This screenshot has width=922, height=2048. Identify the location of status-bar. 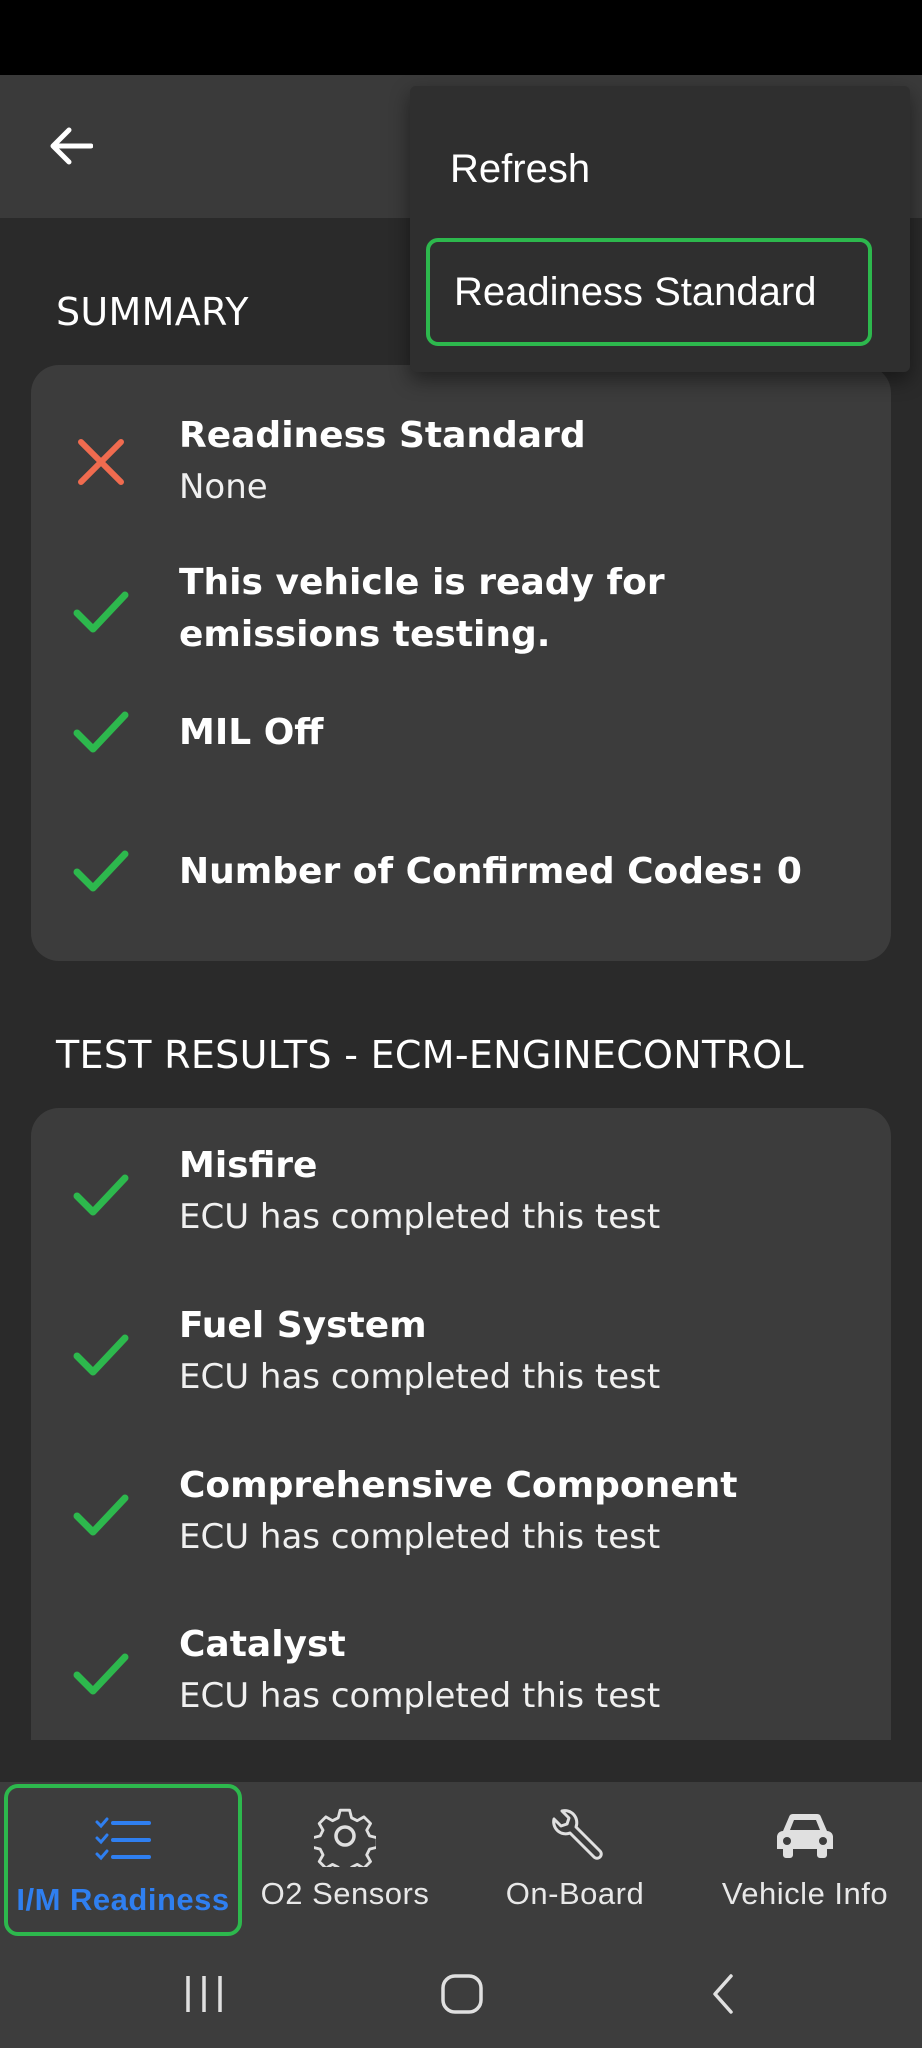
(461, 37).